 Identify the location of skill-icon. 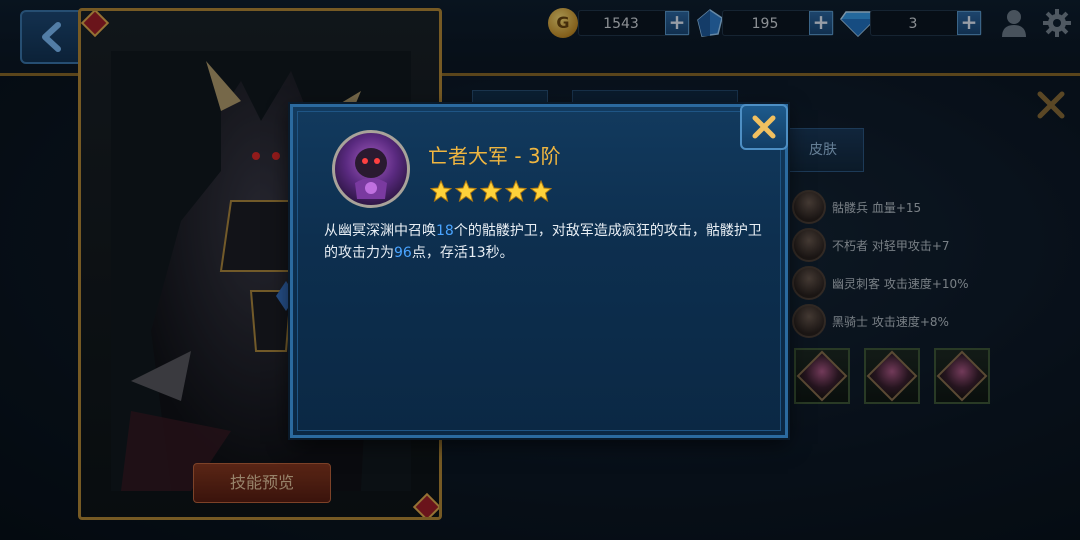
(371, 169).